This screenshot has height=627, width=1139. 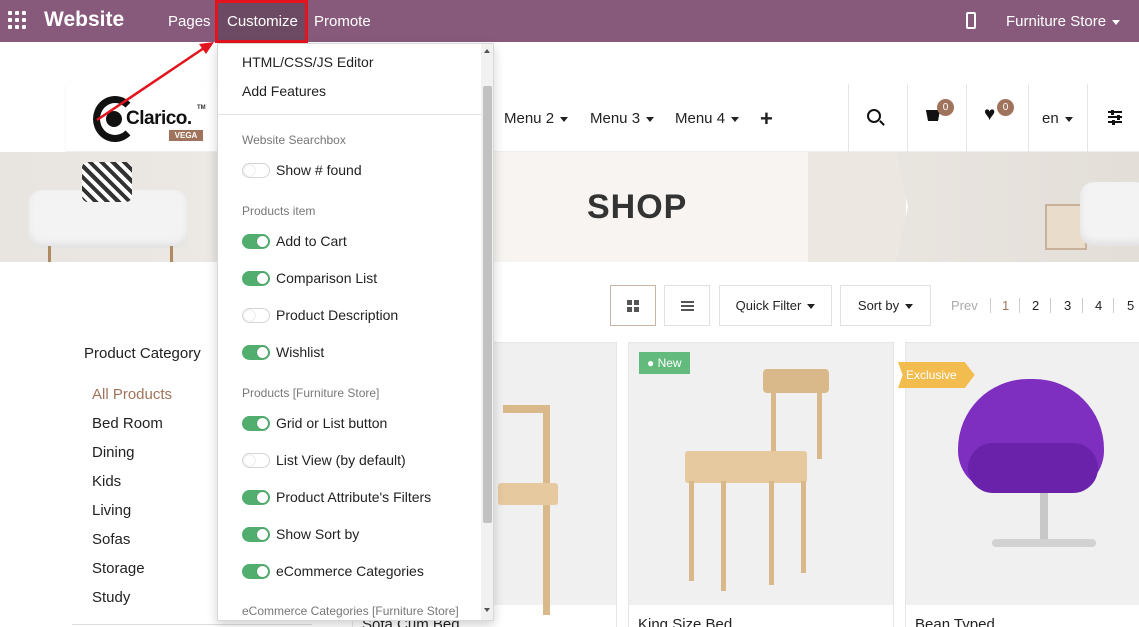 What do you see at coordinates (1115, 117) in the screenshot?
I see `sliders-icon` at bounding box center [1115, 117].